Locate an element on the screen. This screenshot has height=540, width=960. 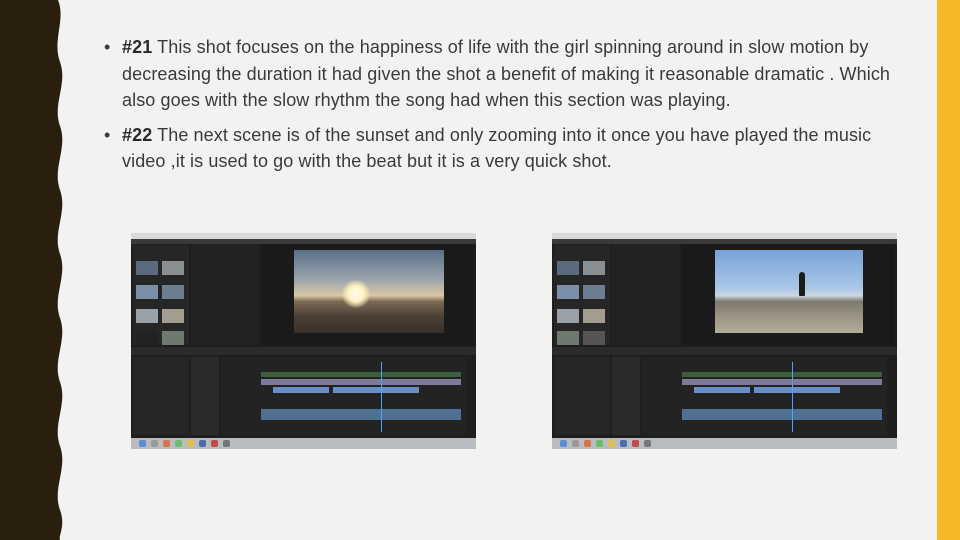
accent-bar is located at coordinates (948, 270).